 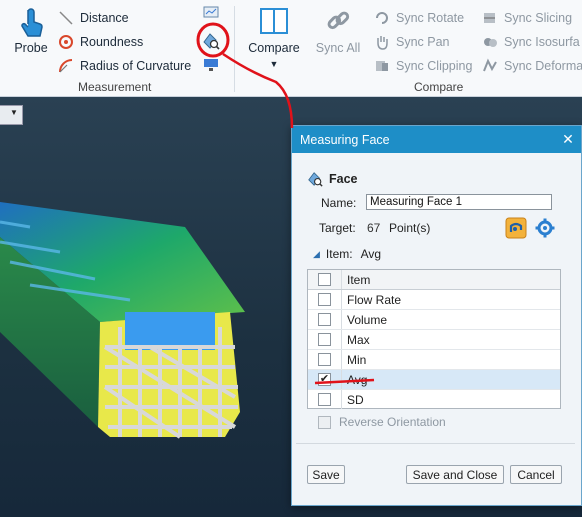 What do you see at coordinates (382, 422) in the screenshot?
I see `reverse-orientation-option: Reverse Orientation` at bounding box center [382, 422].